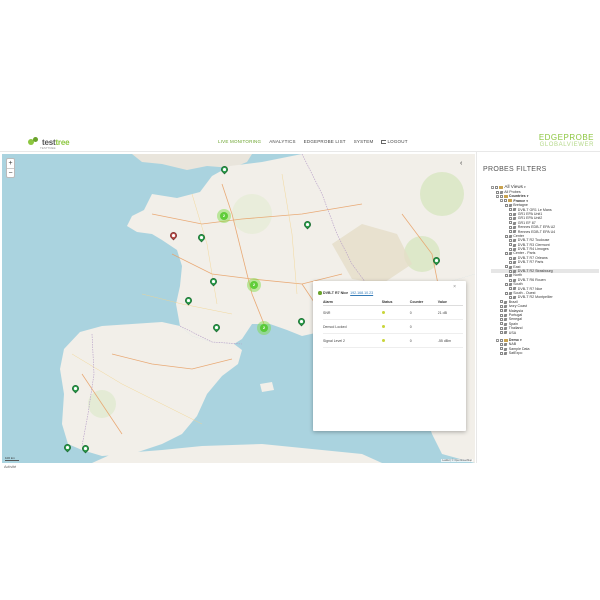  Describe the element at coordinates (49, 142) in the screenshot. I see `testtree-logo: testtree TESTTREE` at that location.